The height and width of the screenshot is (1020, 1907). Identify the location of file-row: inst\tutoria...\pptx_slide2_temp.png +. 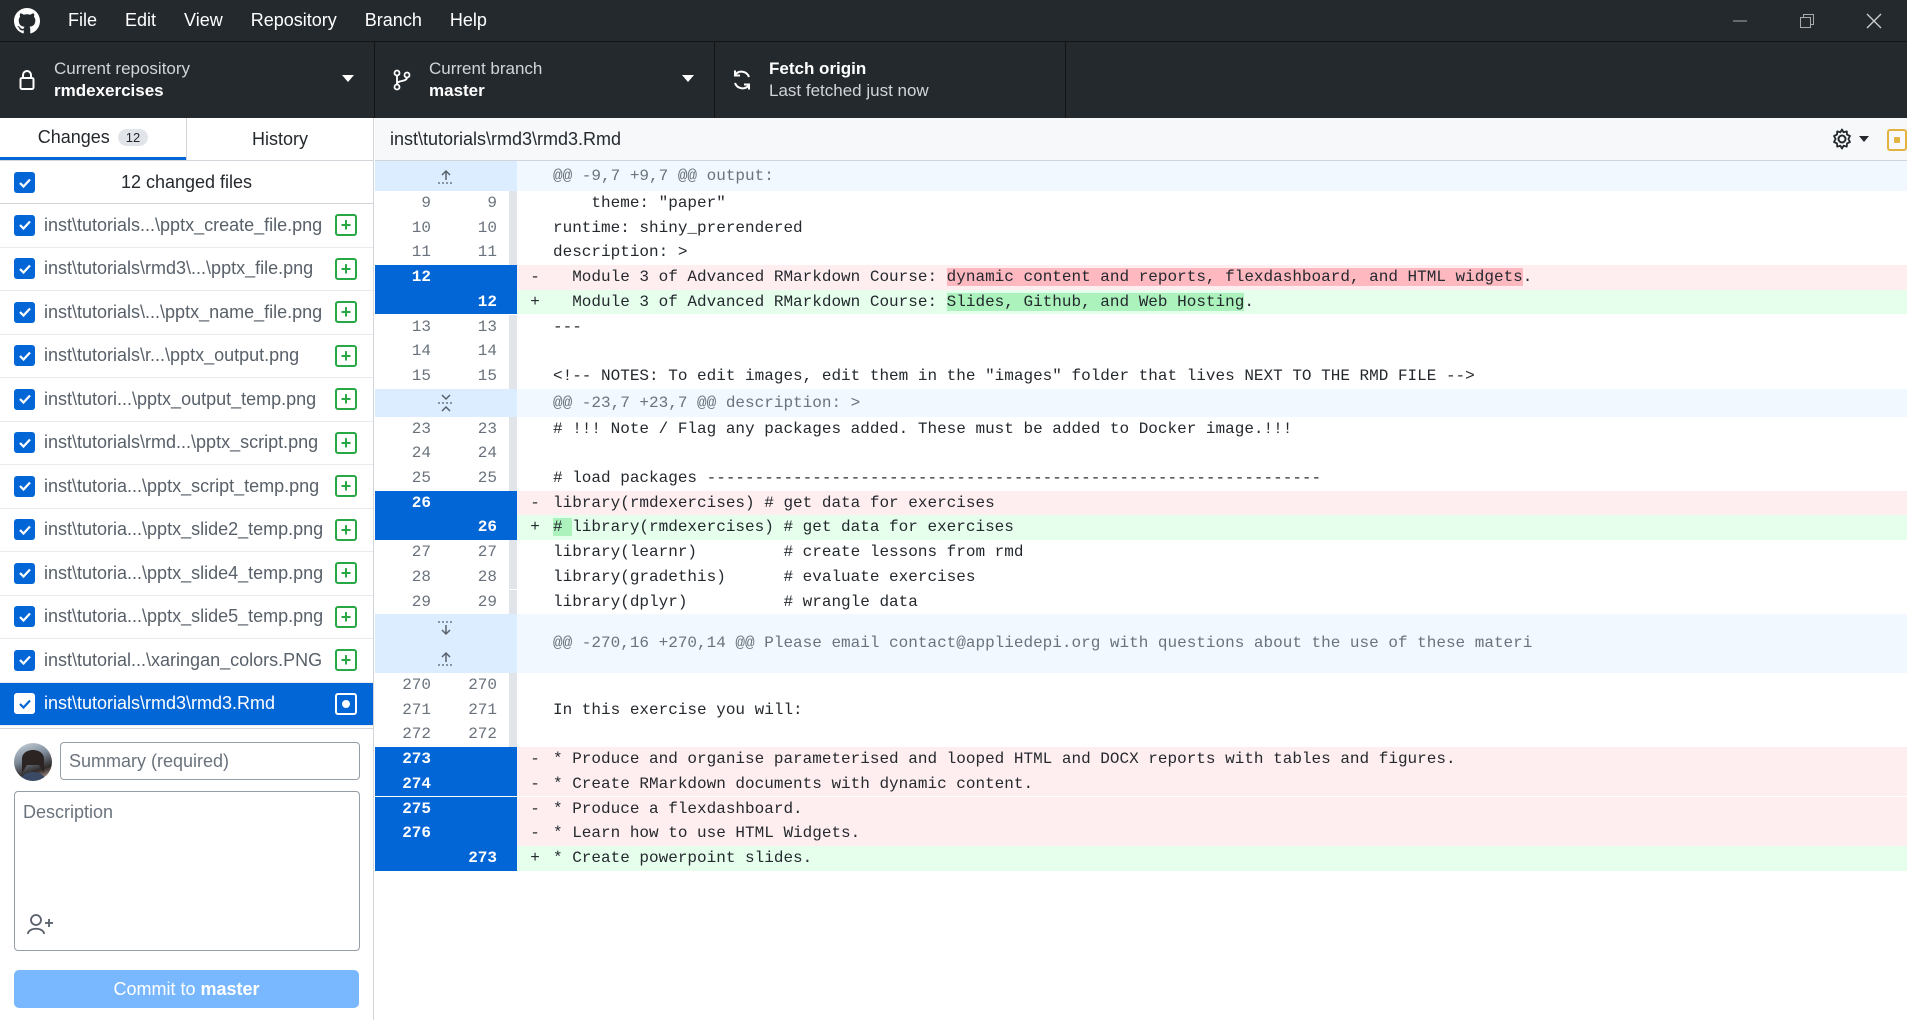
(186, 530).